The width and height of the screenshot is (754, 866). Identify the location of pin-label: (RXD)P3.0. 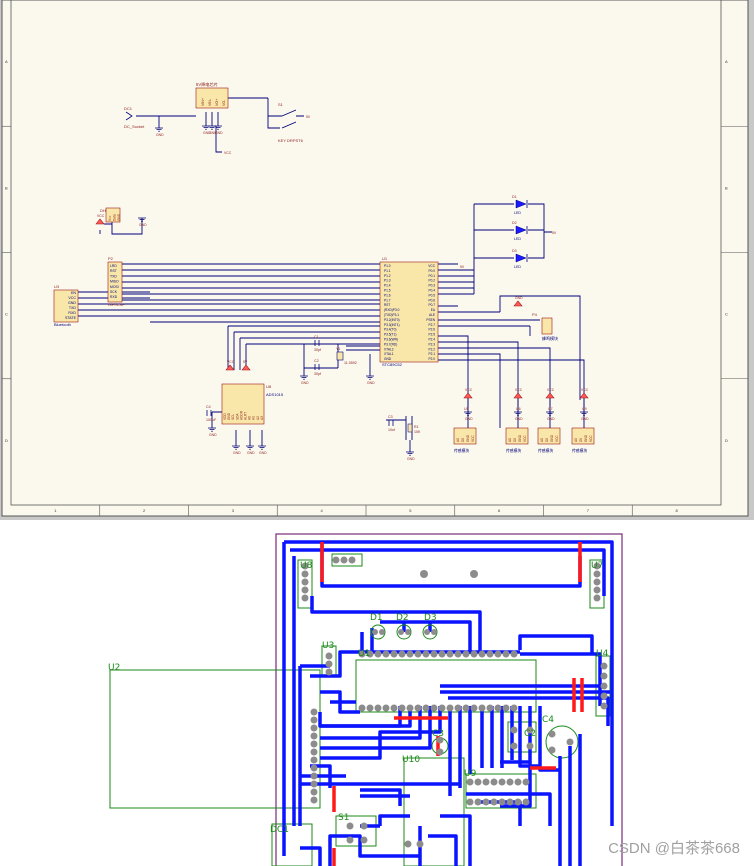
(392, 310).